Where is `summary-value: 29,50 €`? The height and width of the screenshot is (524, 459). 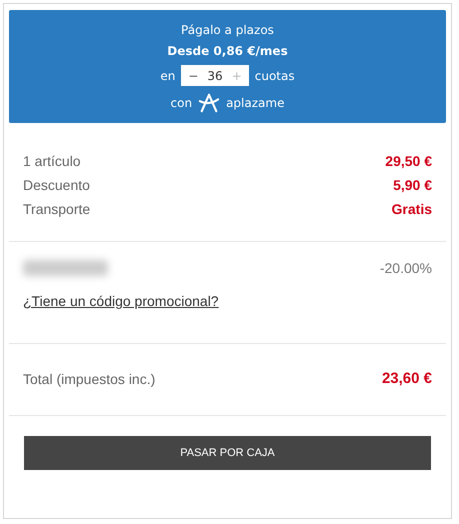
summary-value: 29,50 € is located at coordinates (408, 161).